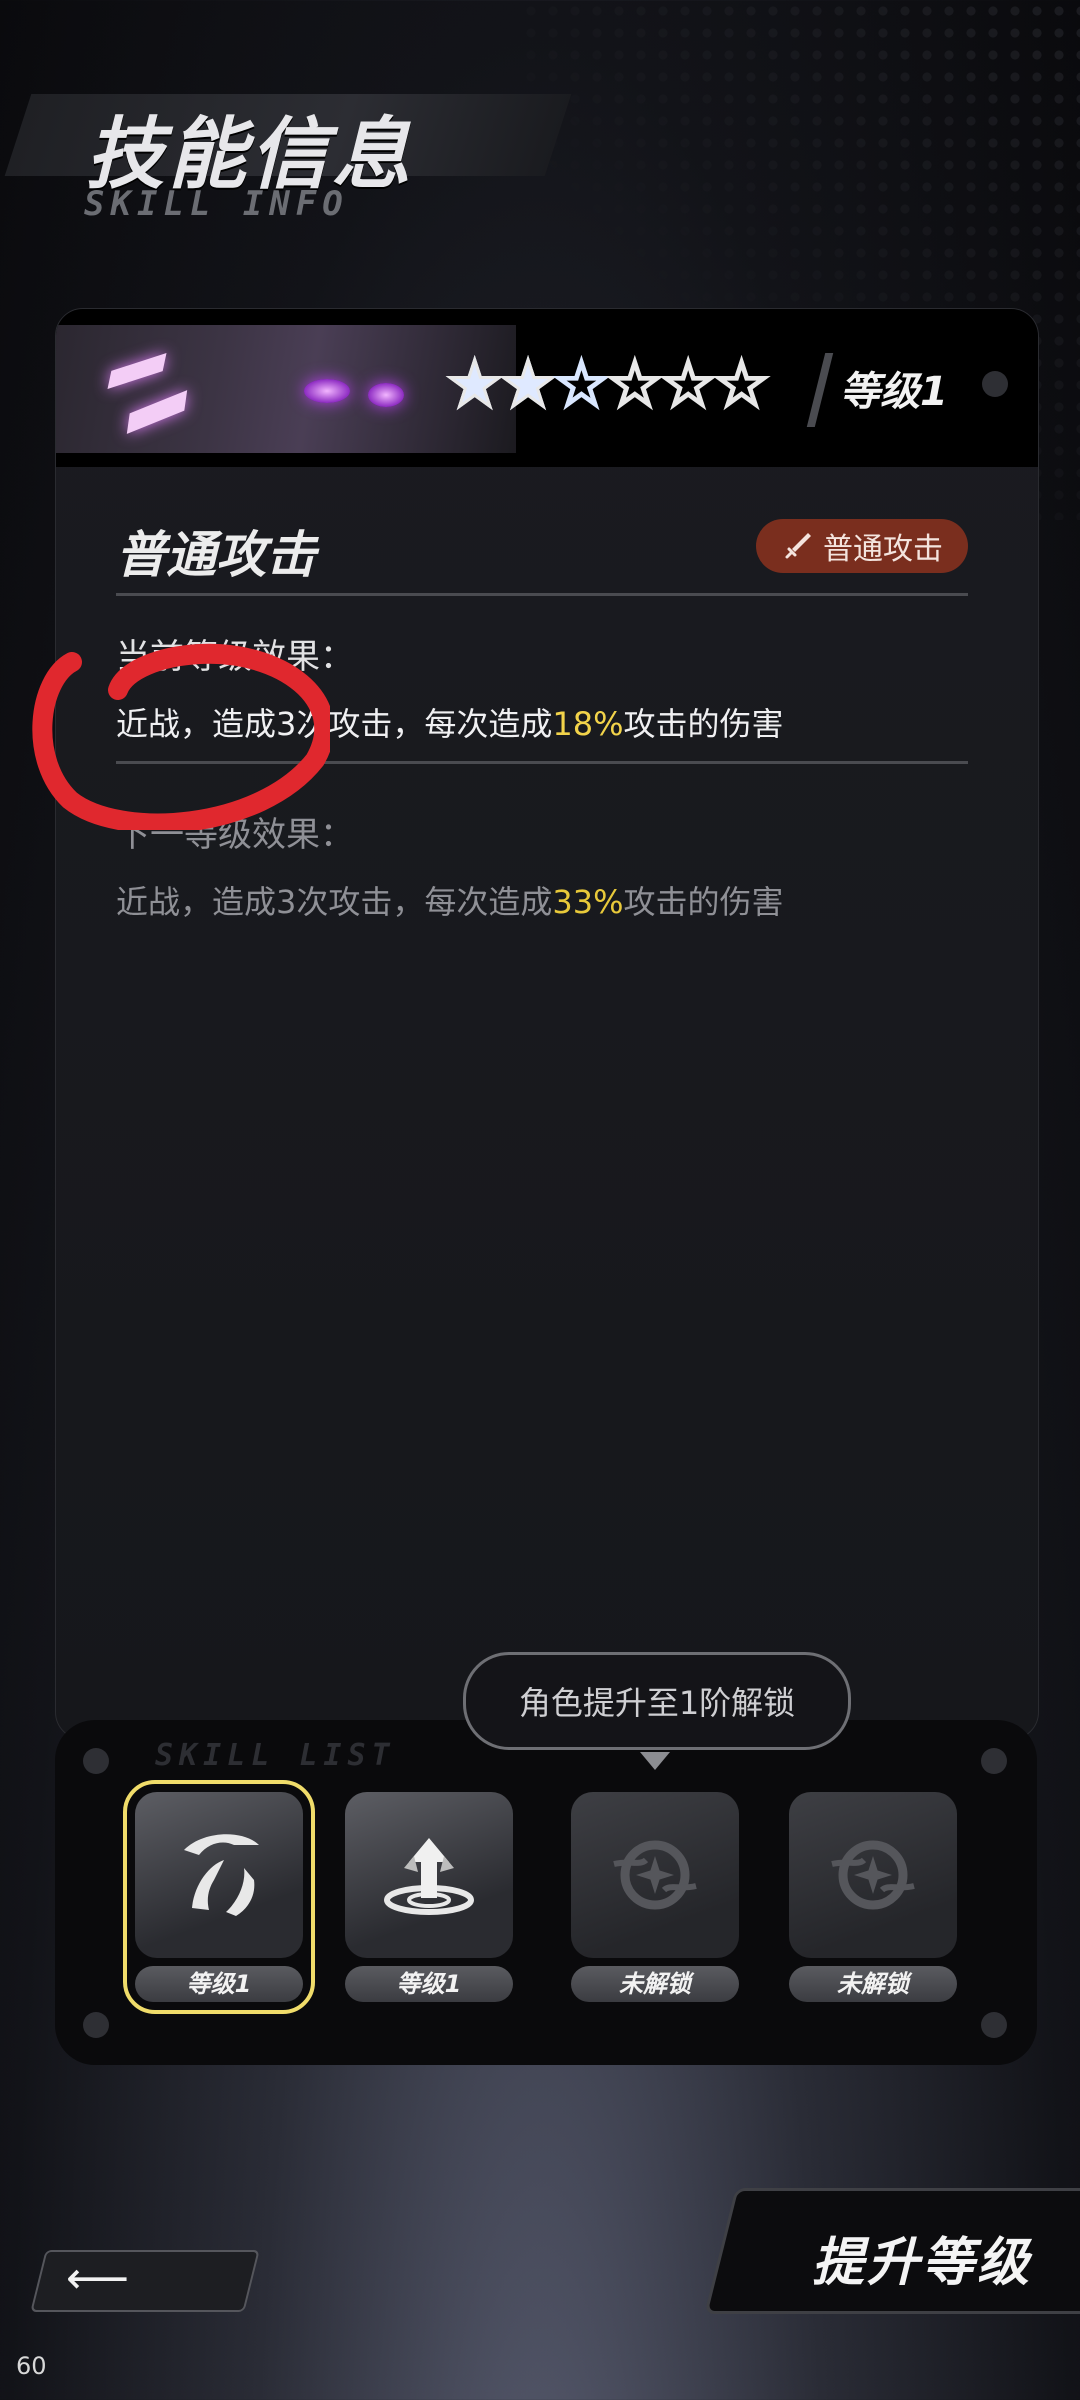 The width and height of the screenshot is (1080, 2400). I want to click on unlock-hint-pointer, so click(655, 1761).